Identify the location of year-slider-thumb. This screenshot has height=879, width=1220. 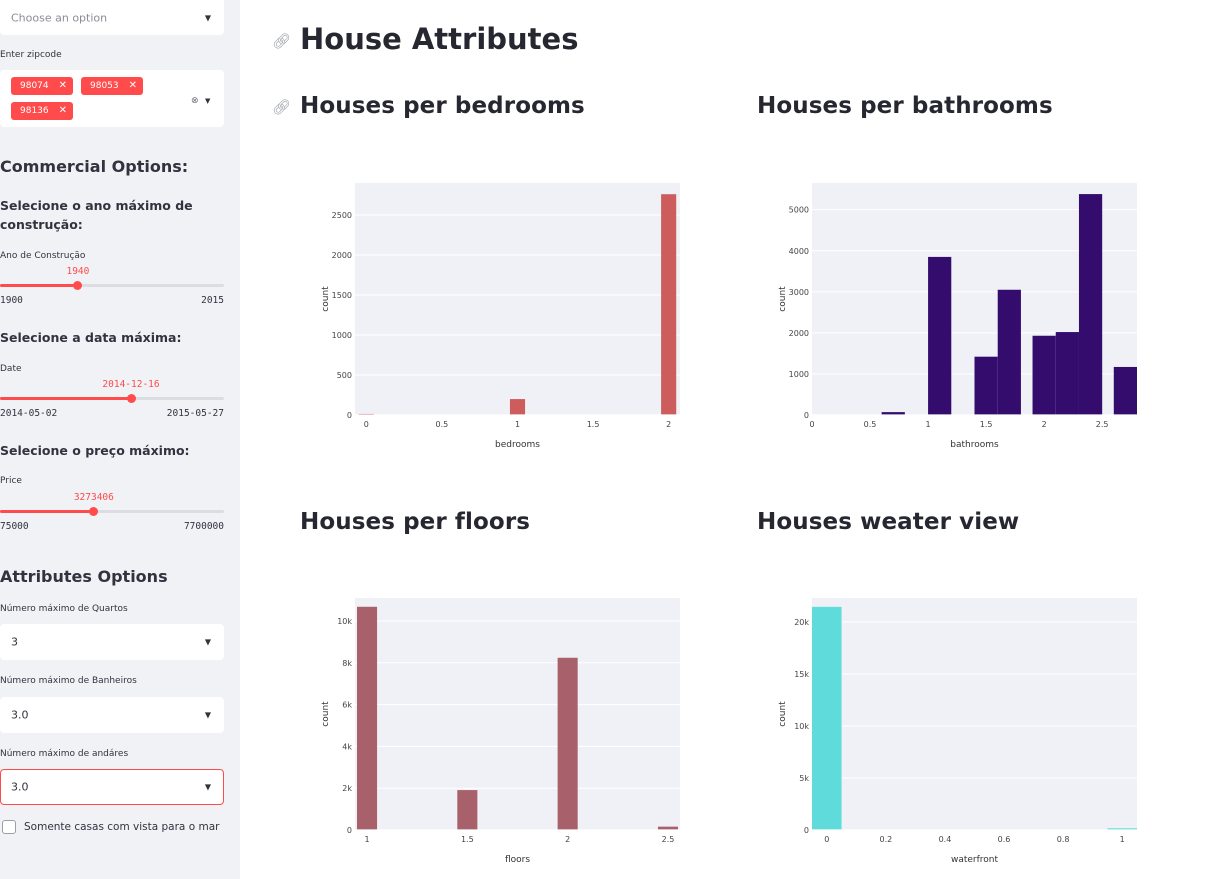
(78, 285).